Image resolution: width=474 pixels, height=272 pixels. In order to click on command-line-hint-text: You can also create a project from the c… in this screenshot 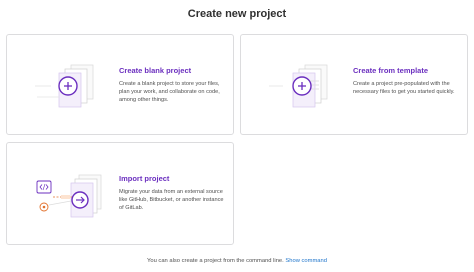, I will do `click(215, 261)`.